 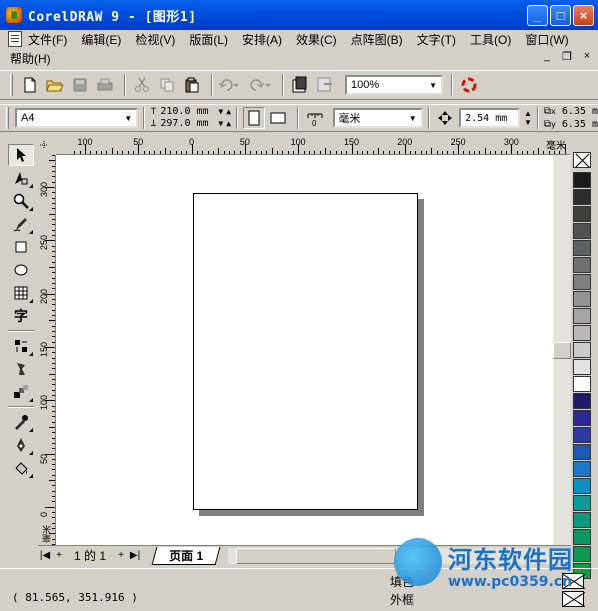 I want to click on menu-effects: 效果(C), so click(x=316, y=39).